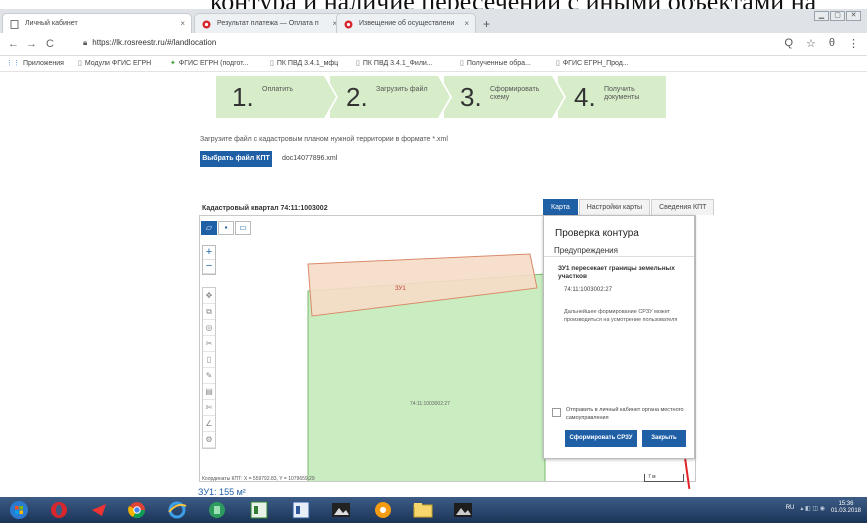 This screenshot has height=523, width=867. I want to click on back-button: ←, so click(13, 44).